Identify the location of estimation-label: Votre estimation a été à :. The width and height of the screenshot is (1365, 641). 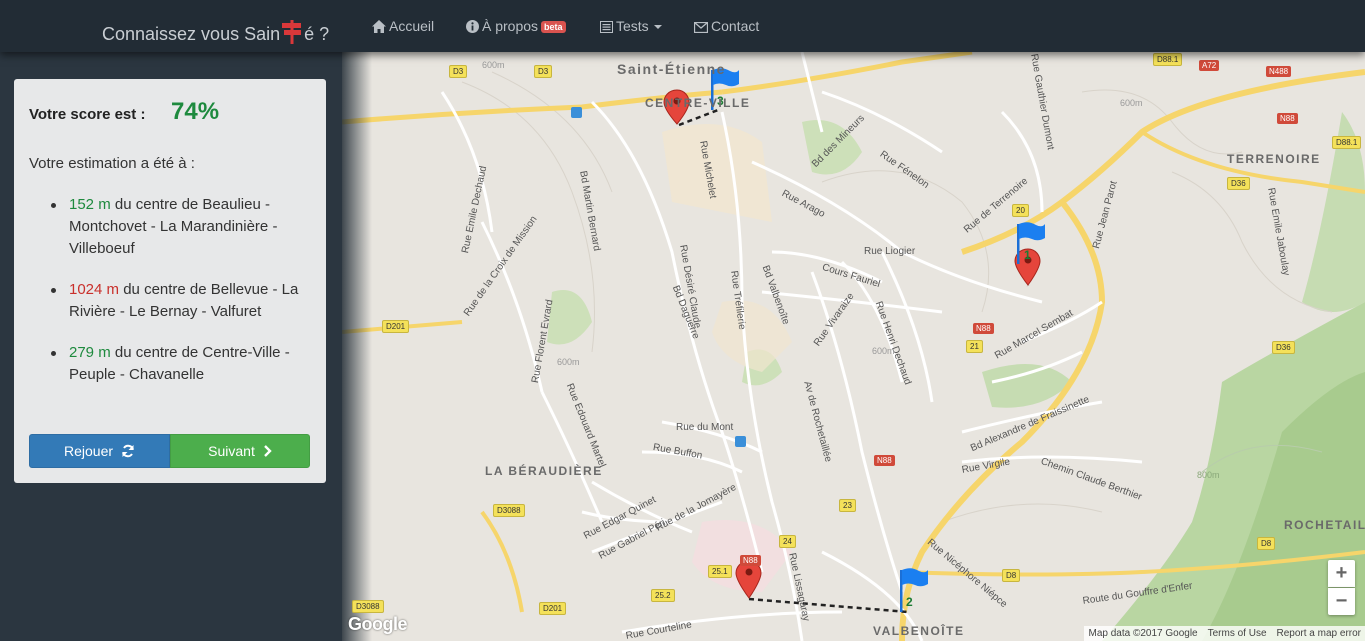
(112, 163).